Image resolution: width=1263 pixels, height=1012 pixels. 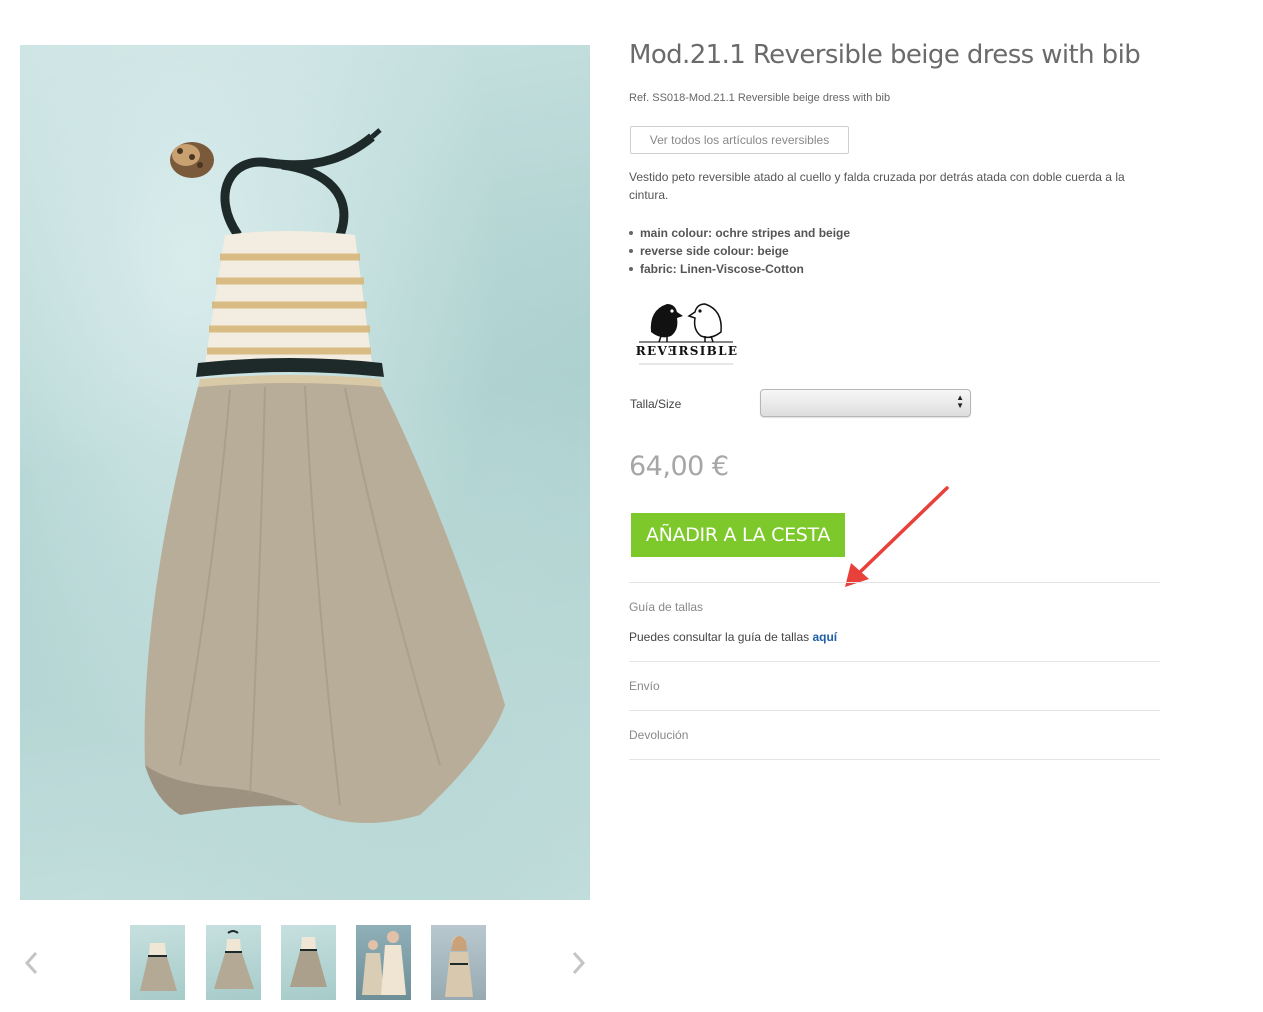 I want to click on size-label: Talla/Size, so click(x=656, y=404).